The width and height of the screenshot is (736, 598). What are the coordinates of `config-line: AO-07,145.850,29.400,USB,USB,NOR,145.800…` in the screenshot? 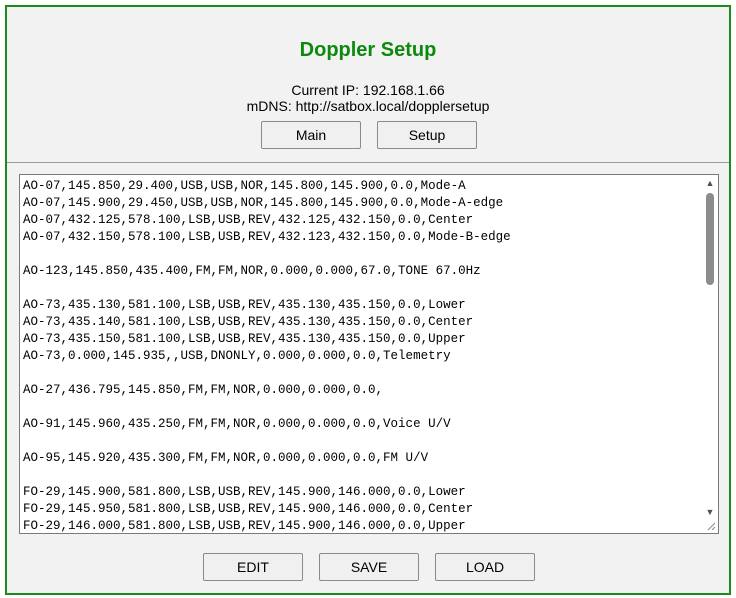 It's located at (244, 186).